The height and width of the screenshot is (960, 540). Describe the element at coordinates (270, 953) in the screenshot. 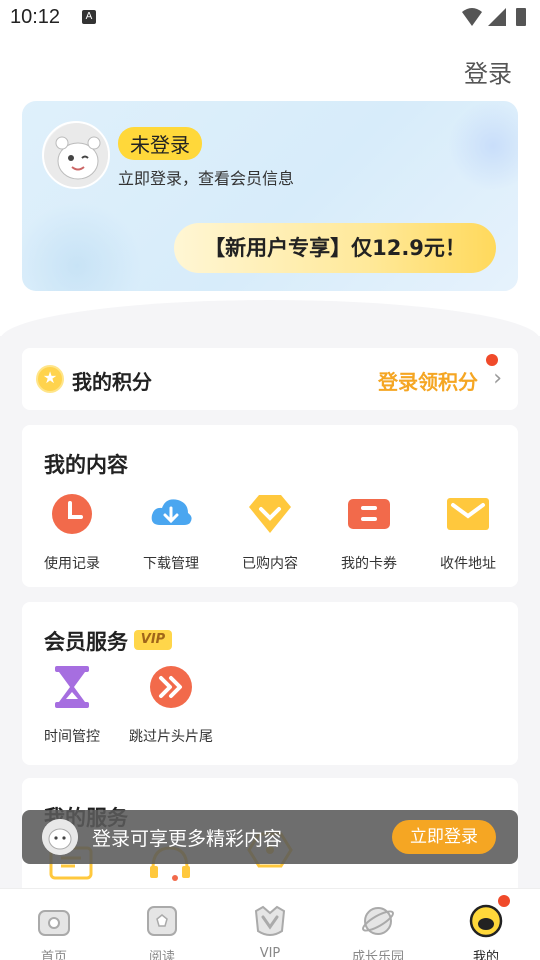

I see `tab-label: VIP` at that location.